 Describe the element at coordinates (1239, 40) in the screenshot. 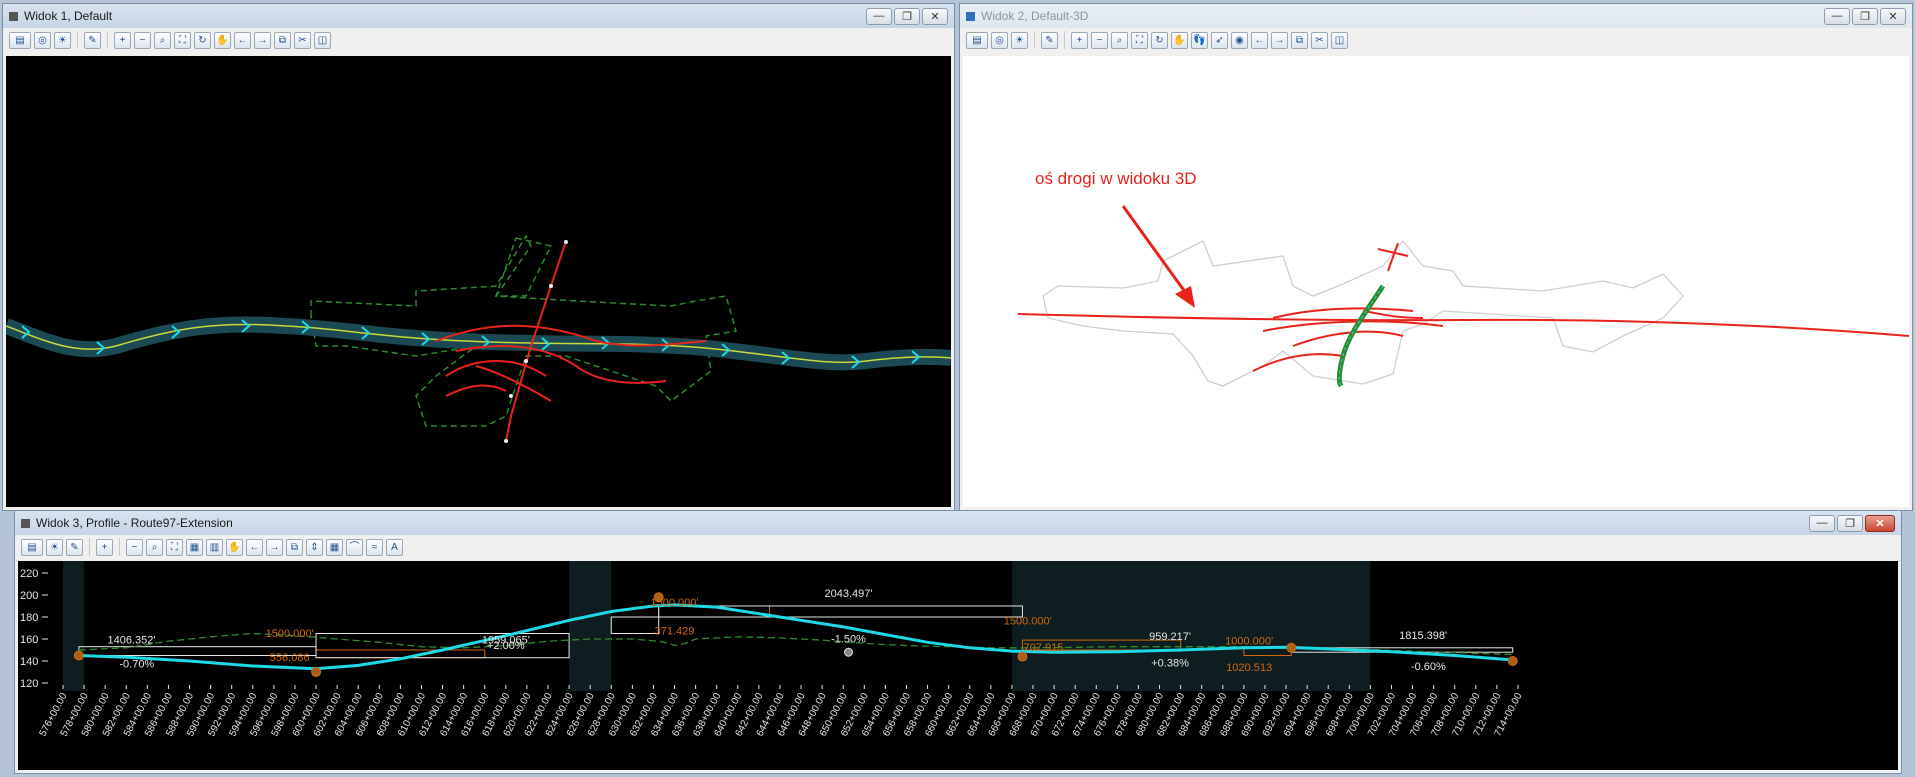

I see `camera-icon: ◉` at that location.